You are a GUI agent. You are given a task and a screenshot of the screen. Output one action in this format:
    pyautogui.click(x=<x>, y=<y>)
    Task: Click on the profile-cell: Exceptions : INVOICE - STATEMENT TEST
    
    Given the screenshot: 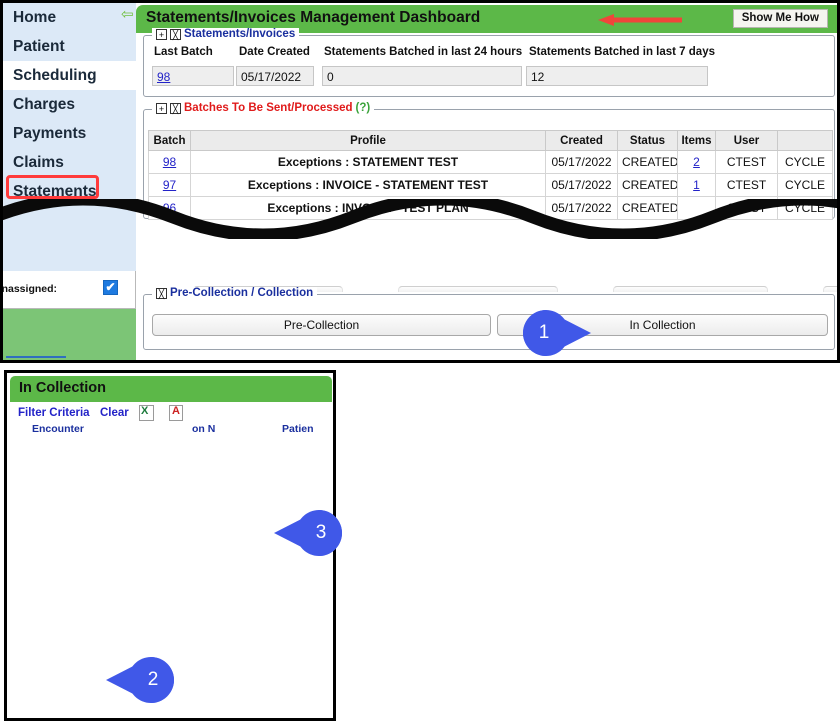 What is the action you would take?
    pyautogui.click(x=368, y=185)
    